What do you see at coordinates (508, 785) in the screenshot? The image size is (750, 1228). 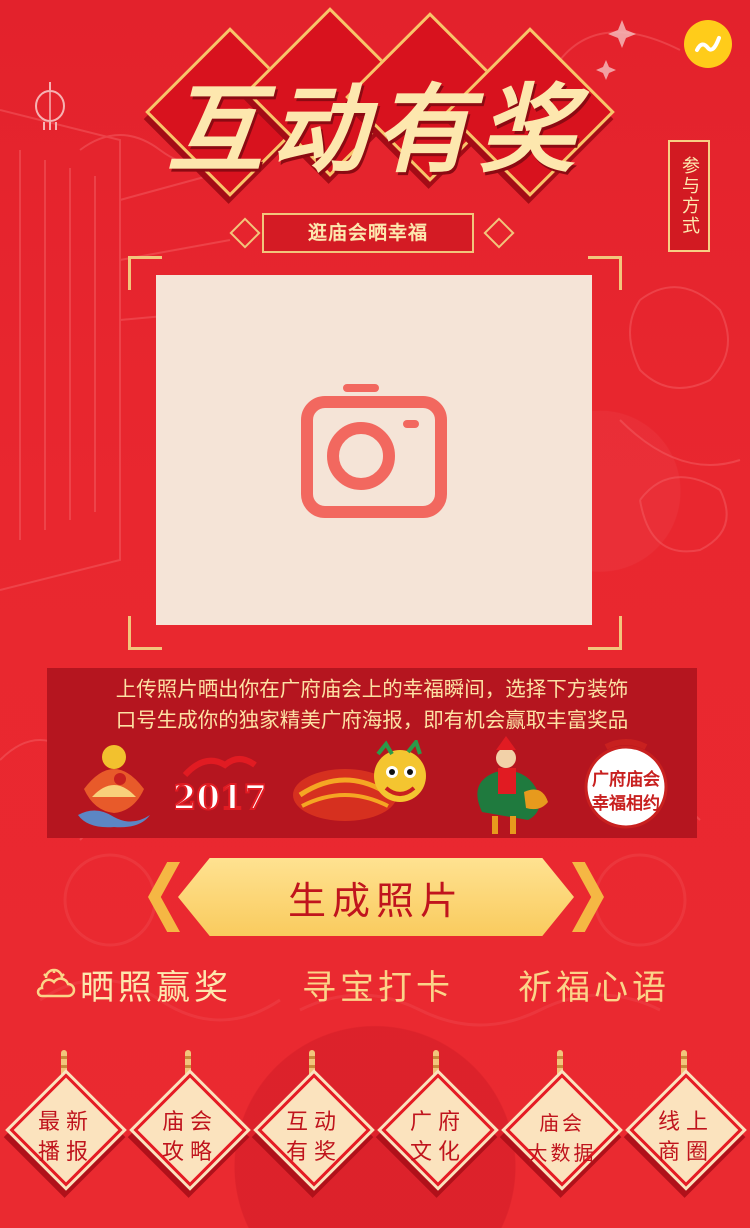 I see `rooster-rider-sticker` at bounding box center [508, 785].